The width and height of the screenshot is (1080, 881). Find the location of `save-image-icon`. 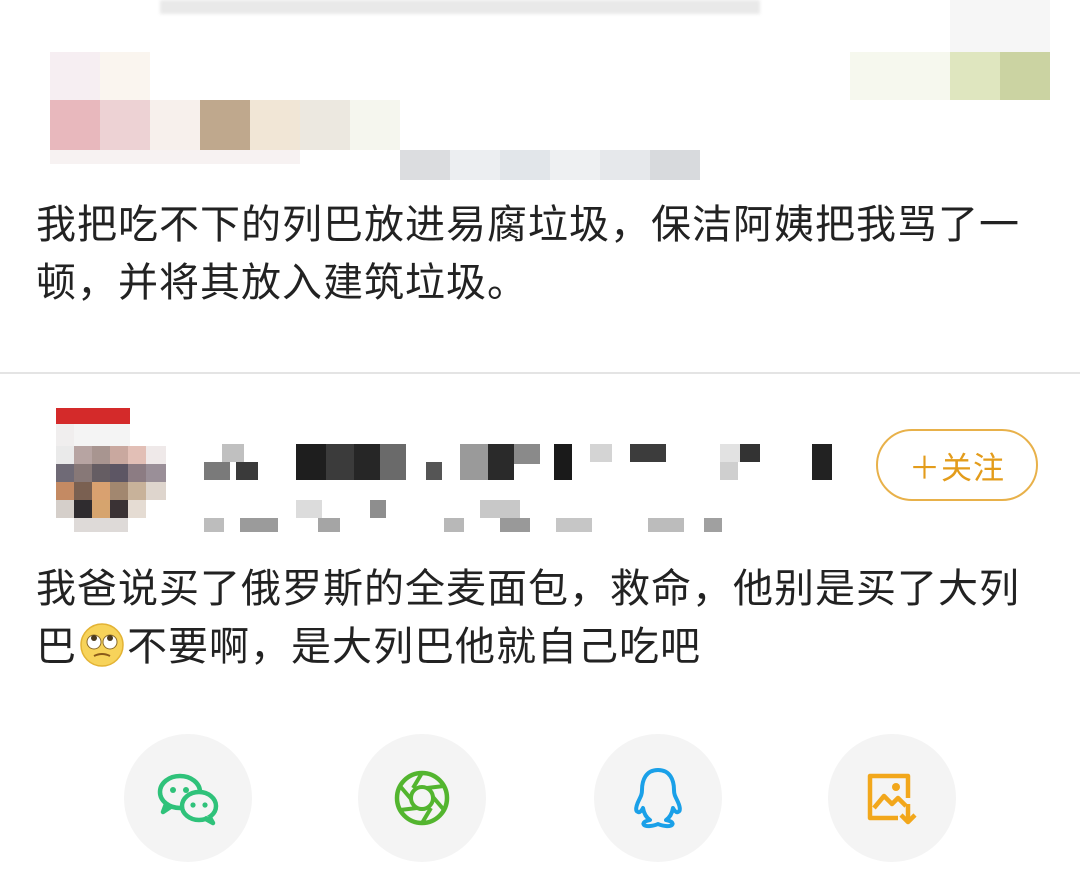

save-image-icon is located at coordinates (892, 799).